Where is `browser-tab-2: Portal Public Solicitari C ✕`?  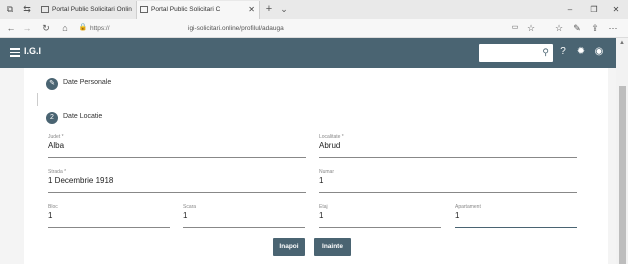
browser-tab-2: Portal Public Solicitari C ✕ is located at coordinates (198, 10).